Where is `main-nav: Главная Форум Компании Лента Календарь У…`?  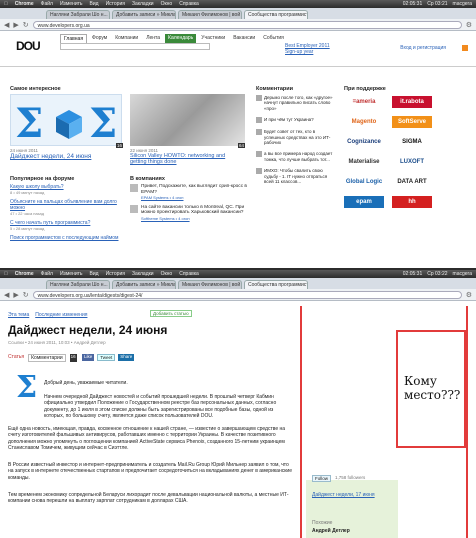
main-nav: Главная Форум Компании Лента Календарь У… is located at coordinates (173, 38).